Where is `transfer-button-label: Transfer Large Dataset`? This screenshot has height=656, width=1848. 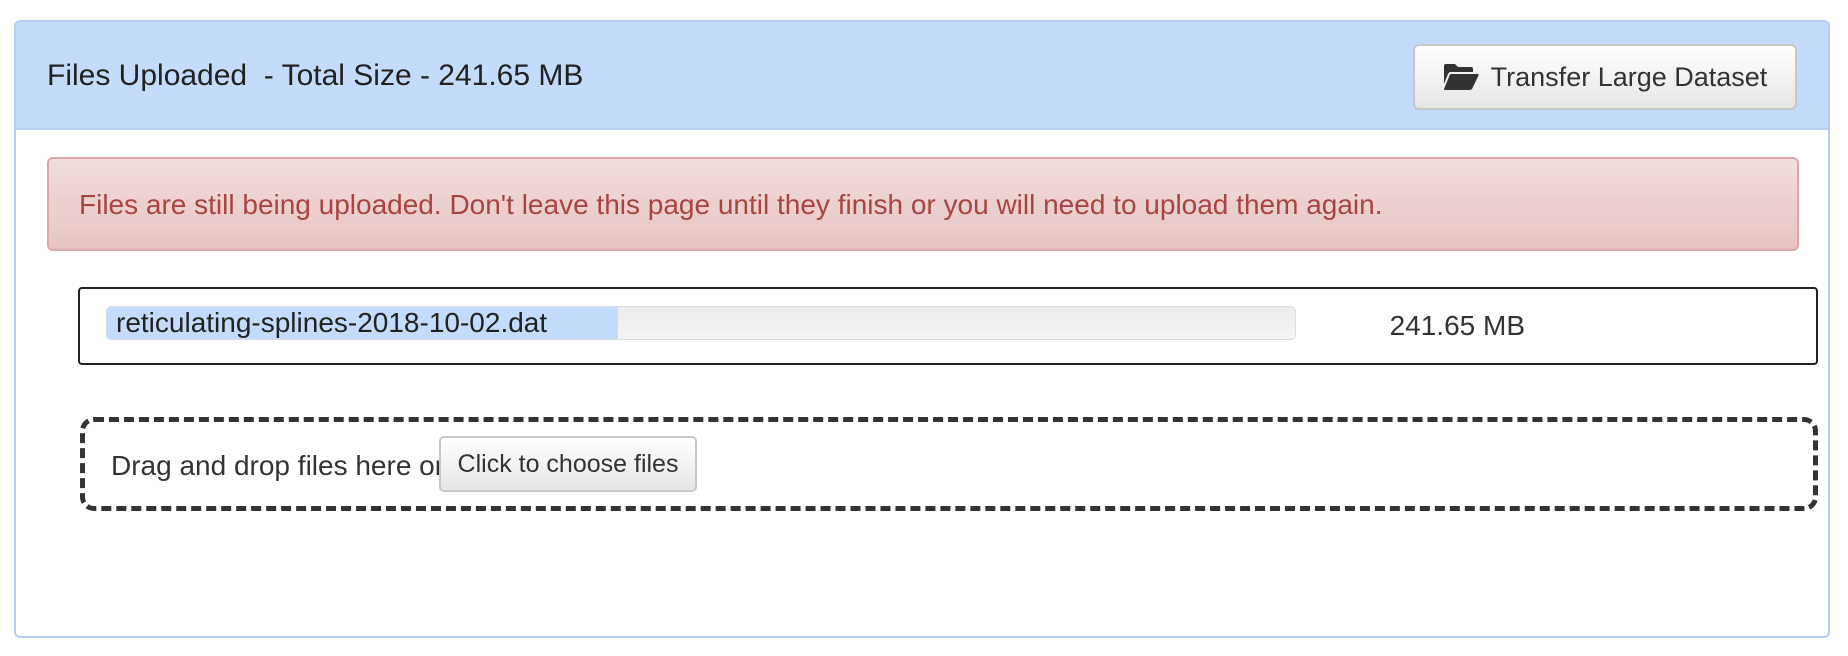
transfer-button-label: Transfer Large Dataset is located at coordinates (1629, 76).